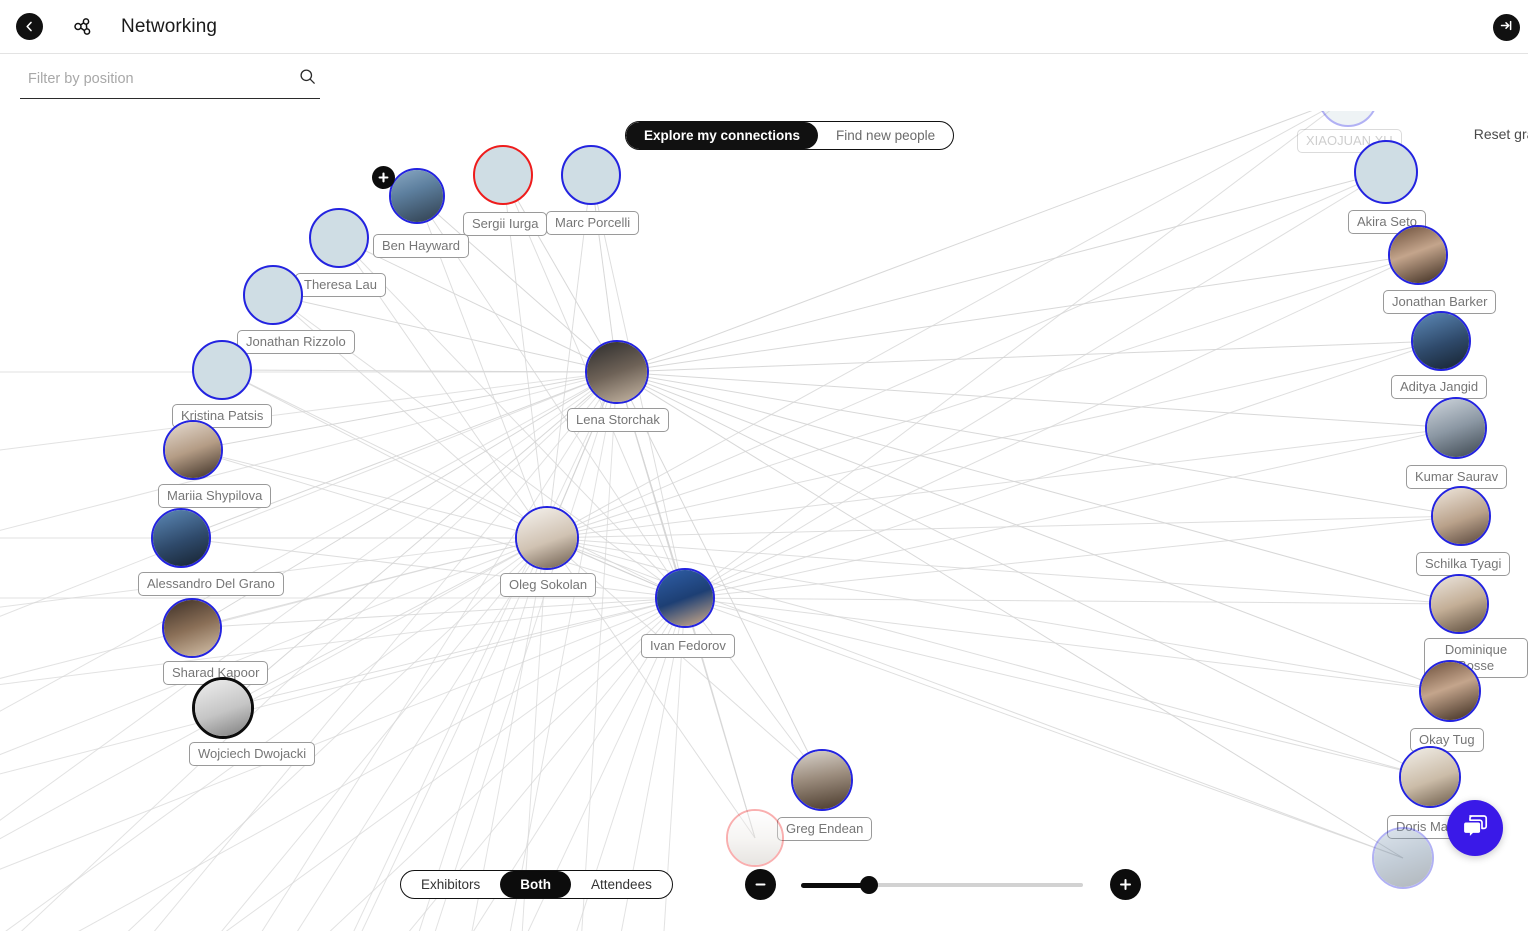 The height and width of the screenshot is (931, 1528). What do you see at coordinates (825, 829) in the screenshot?
I see `node-label: Greg Endean` at bounding box center [825, 829].